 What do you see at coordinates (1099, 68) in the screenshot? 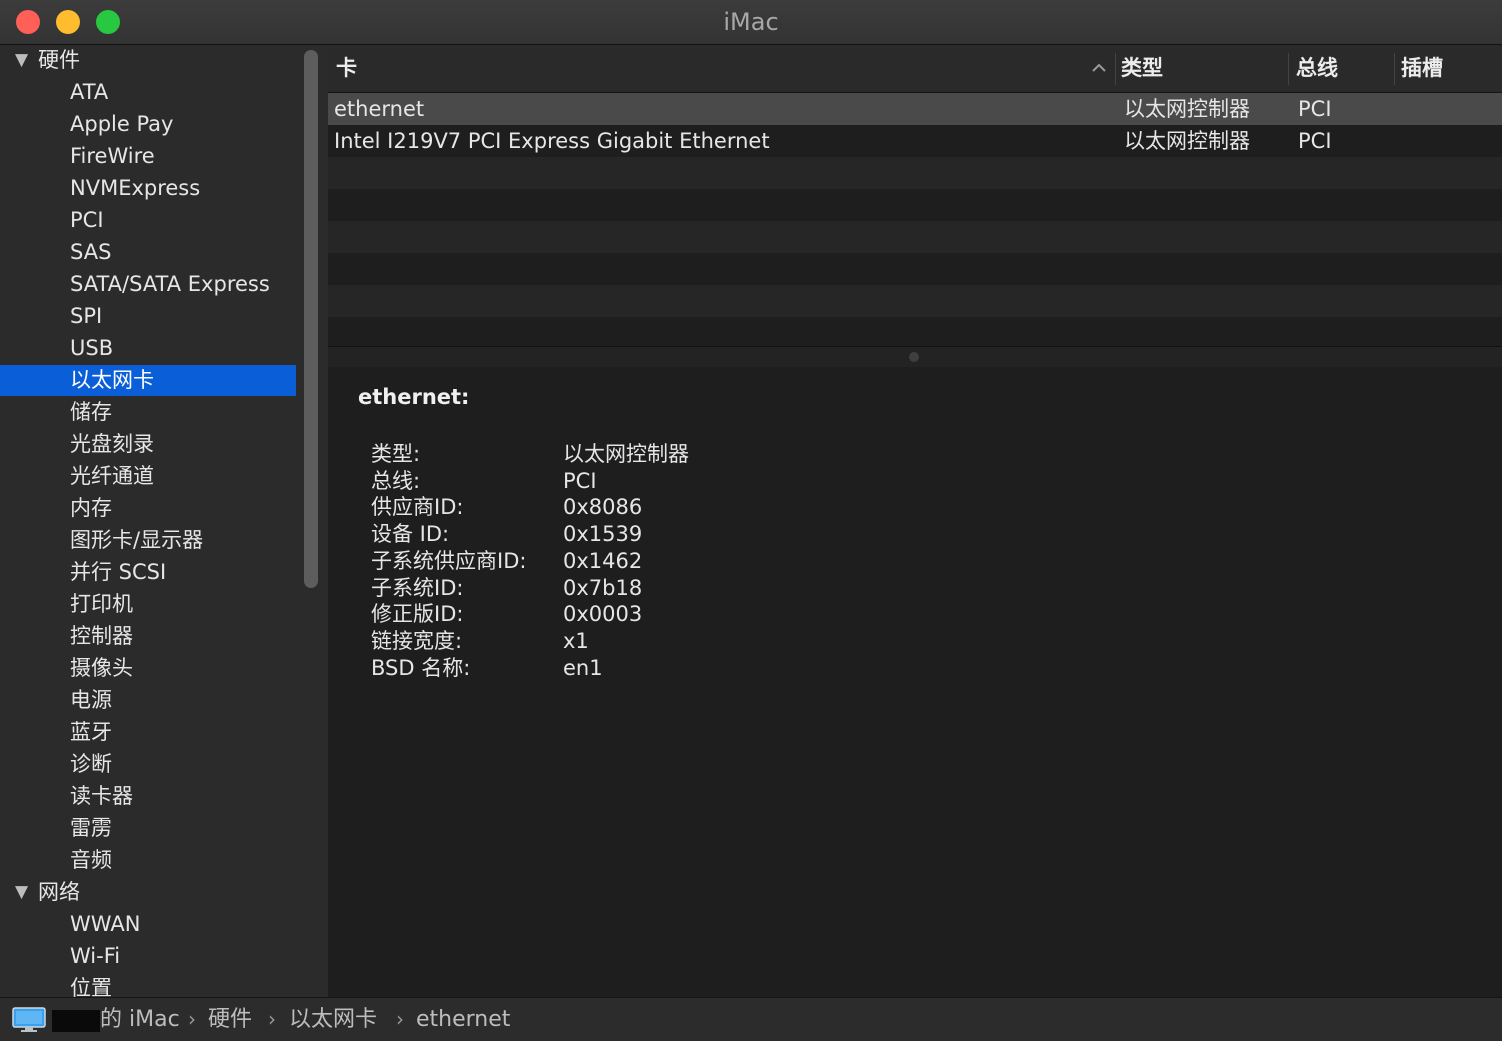
I see `sort-ascending-icon` at bounding box center [1099, 68].